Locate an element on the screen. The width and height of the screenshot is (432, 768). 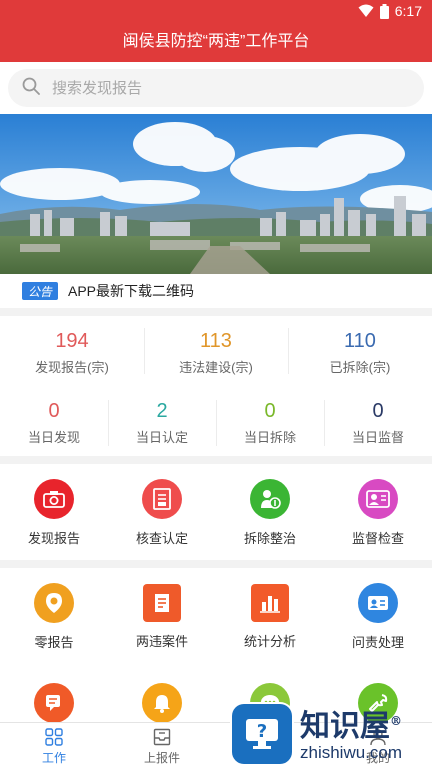
accountability-icon is located at coordinates (378, 603).